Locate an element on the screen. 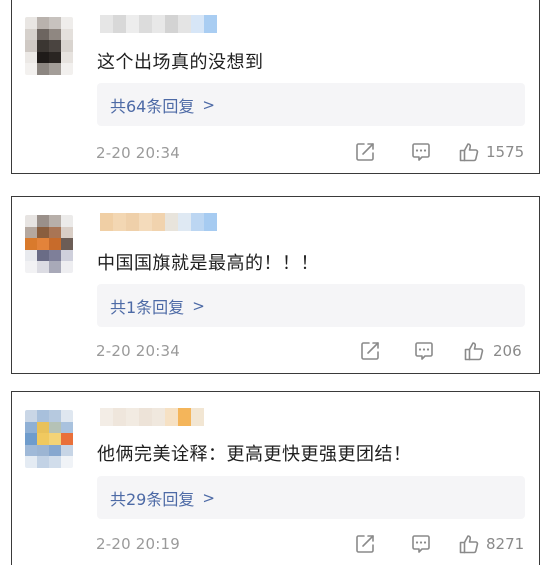  timestamp: 2-20 20:19 is located at coordinates (138, 544).